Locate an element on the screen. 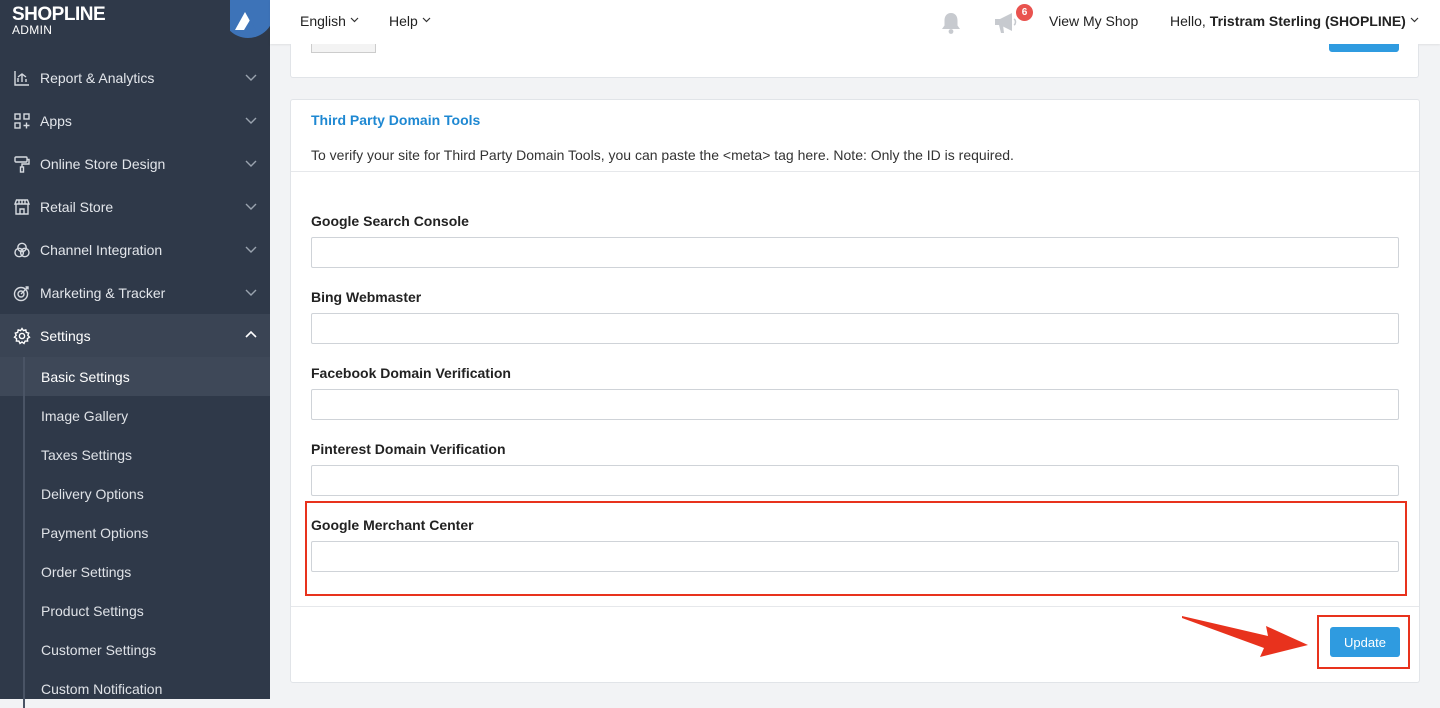 Image resolution: width=1440 pixels, height=708 pixels. user-name: Tristram Sterling (SHOPLINE) is located at coordinates (1307, 21).